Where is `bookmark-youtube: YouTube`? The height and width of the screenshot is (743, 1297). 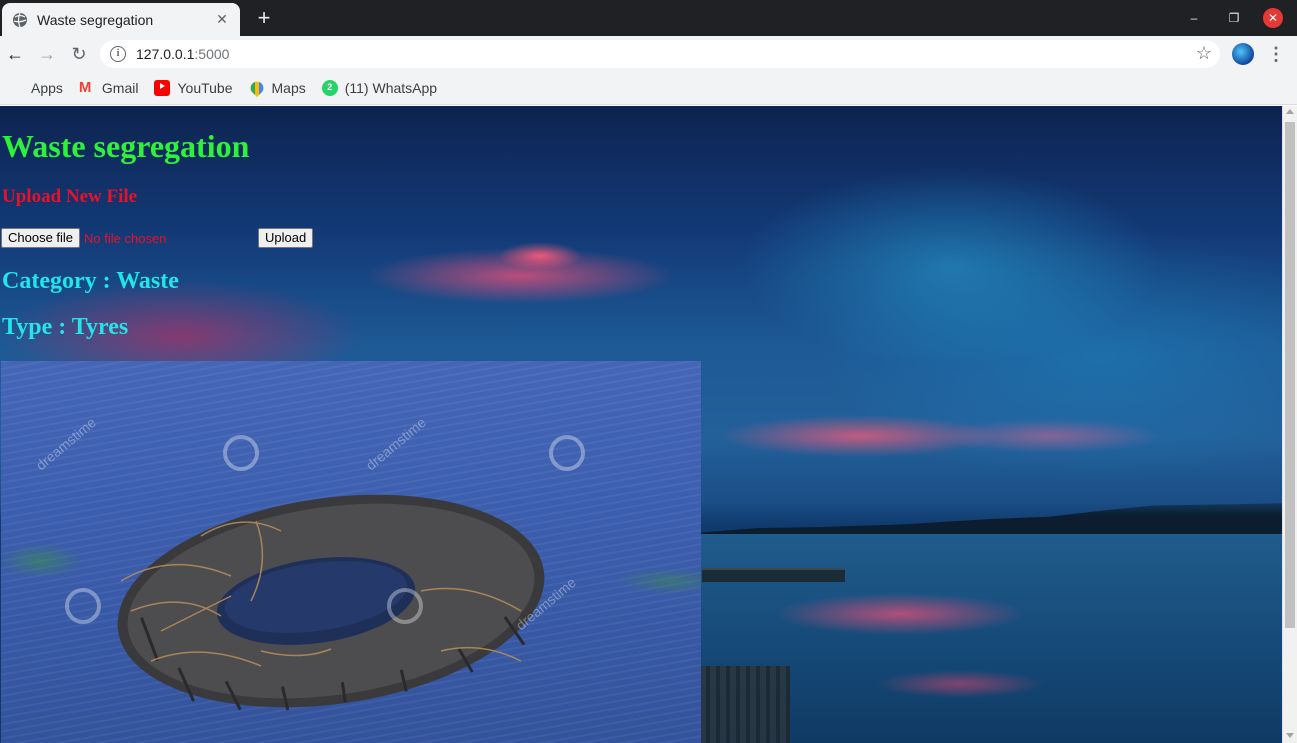 bookmark-youtube: YouTube is located at coordinates (193, 88).